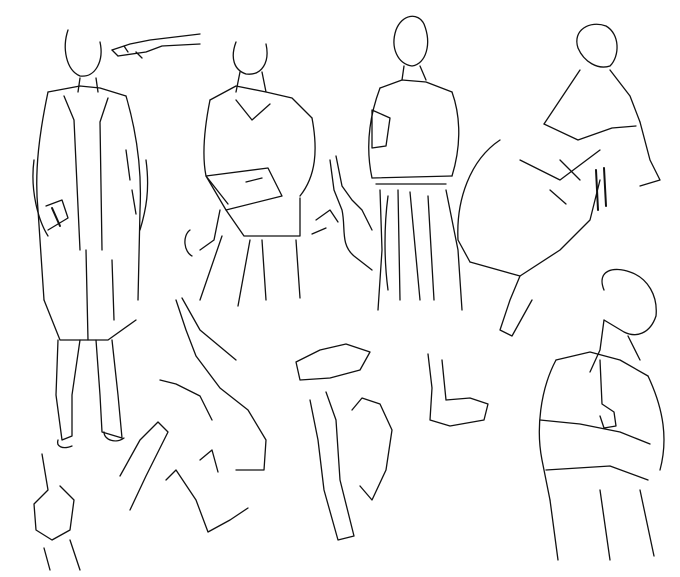 This screenshot has width=680, height=577. I want to click on figure-mandarin-collar, so click(415, 163).